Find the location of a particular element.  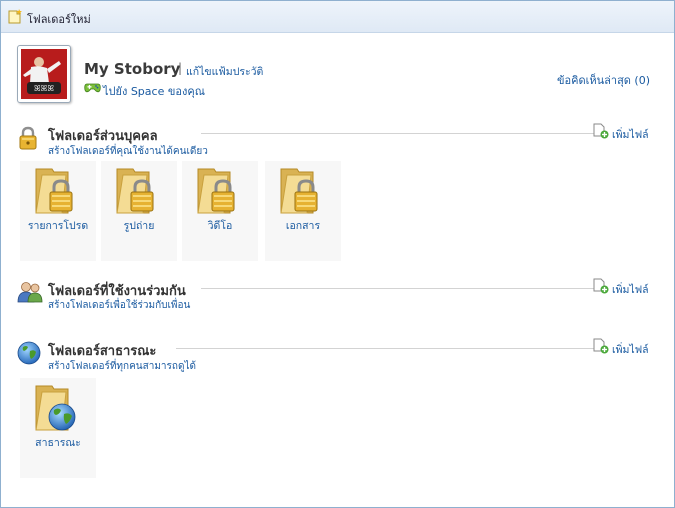

profile-name: My Stobory is located at coordinates (132, 69).